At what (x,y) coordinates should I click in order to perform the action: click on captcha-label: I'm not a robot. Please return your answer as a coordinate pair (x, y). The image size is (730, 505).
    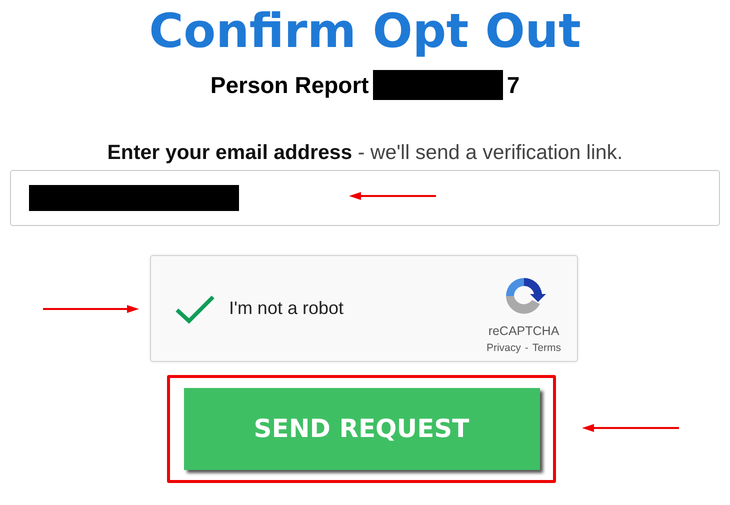
    Looking at the image, I should click on (286, 308).